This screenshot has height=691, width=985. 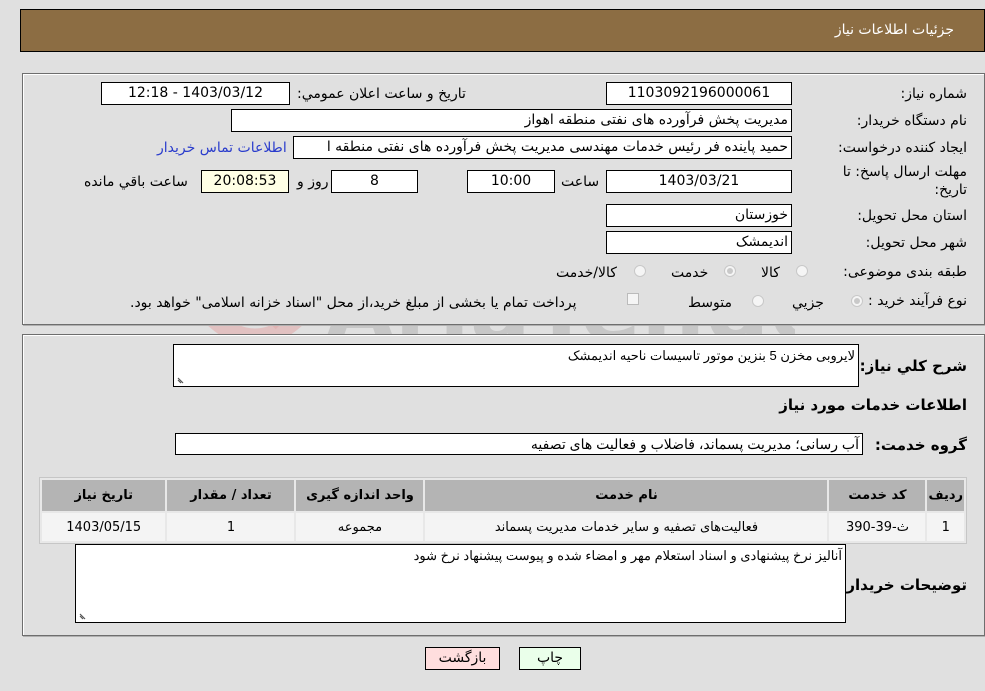 I want to click on need-number-field: 1103092196000061, so click(x=699, y=93).